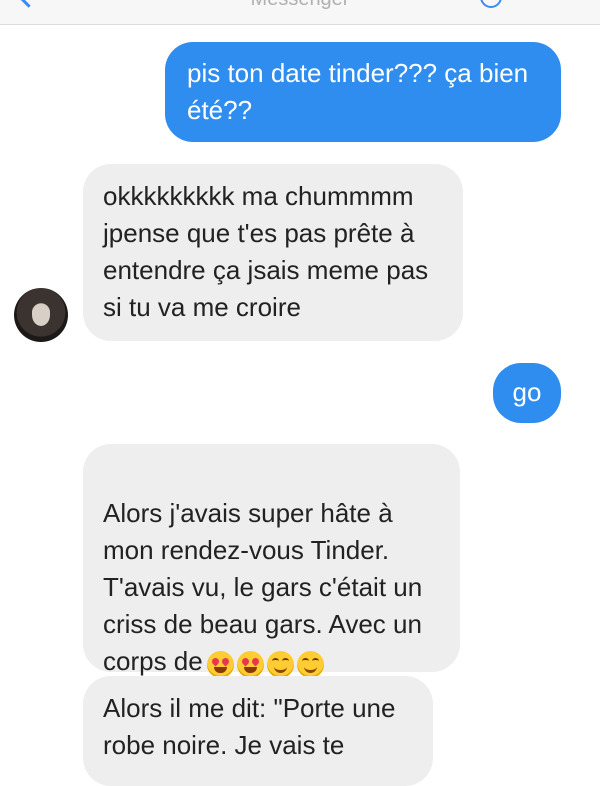  Describe the element at coordinates (310, 665) in the screenshot. I see `smiling-emoji-icon` at that location.